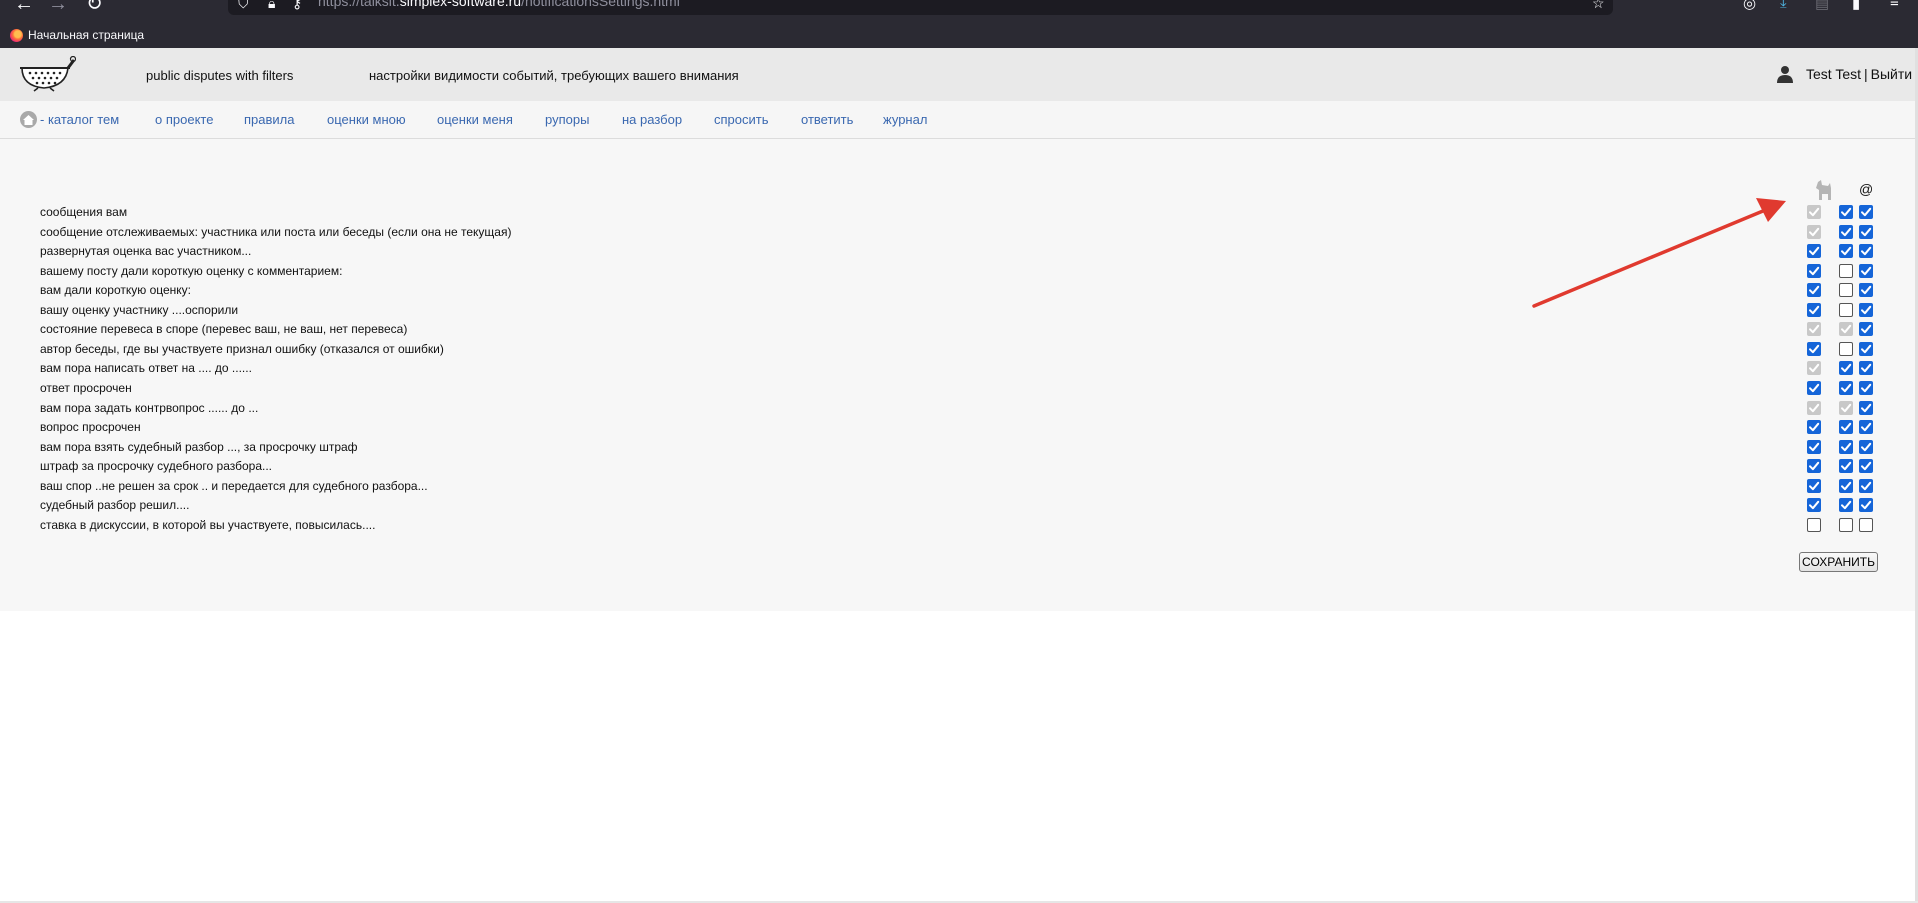 Image resolution: width=1918 pixels, height=903 pixels. Describe the element at coordinates (475, 119) in the screenshot. I see `nav-ratings-of-me: оценки меня` at that location.